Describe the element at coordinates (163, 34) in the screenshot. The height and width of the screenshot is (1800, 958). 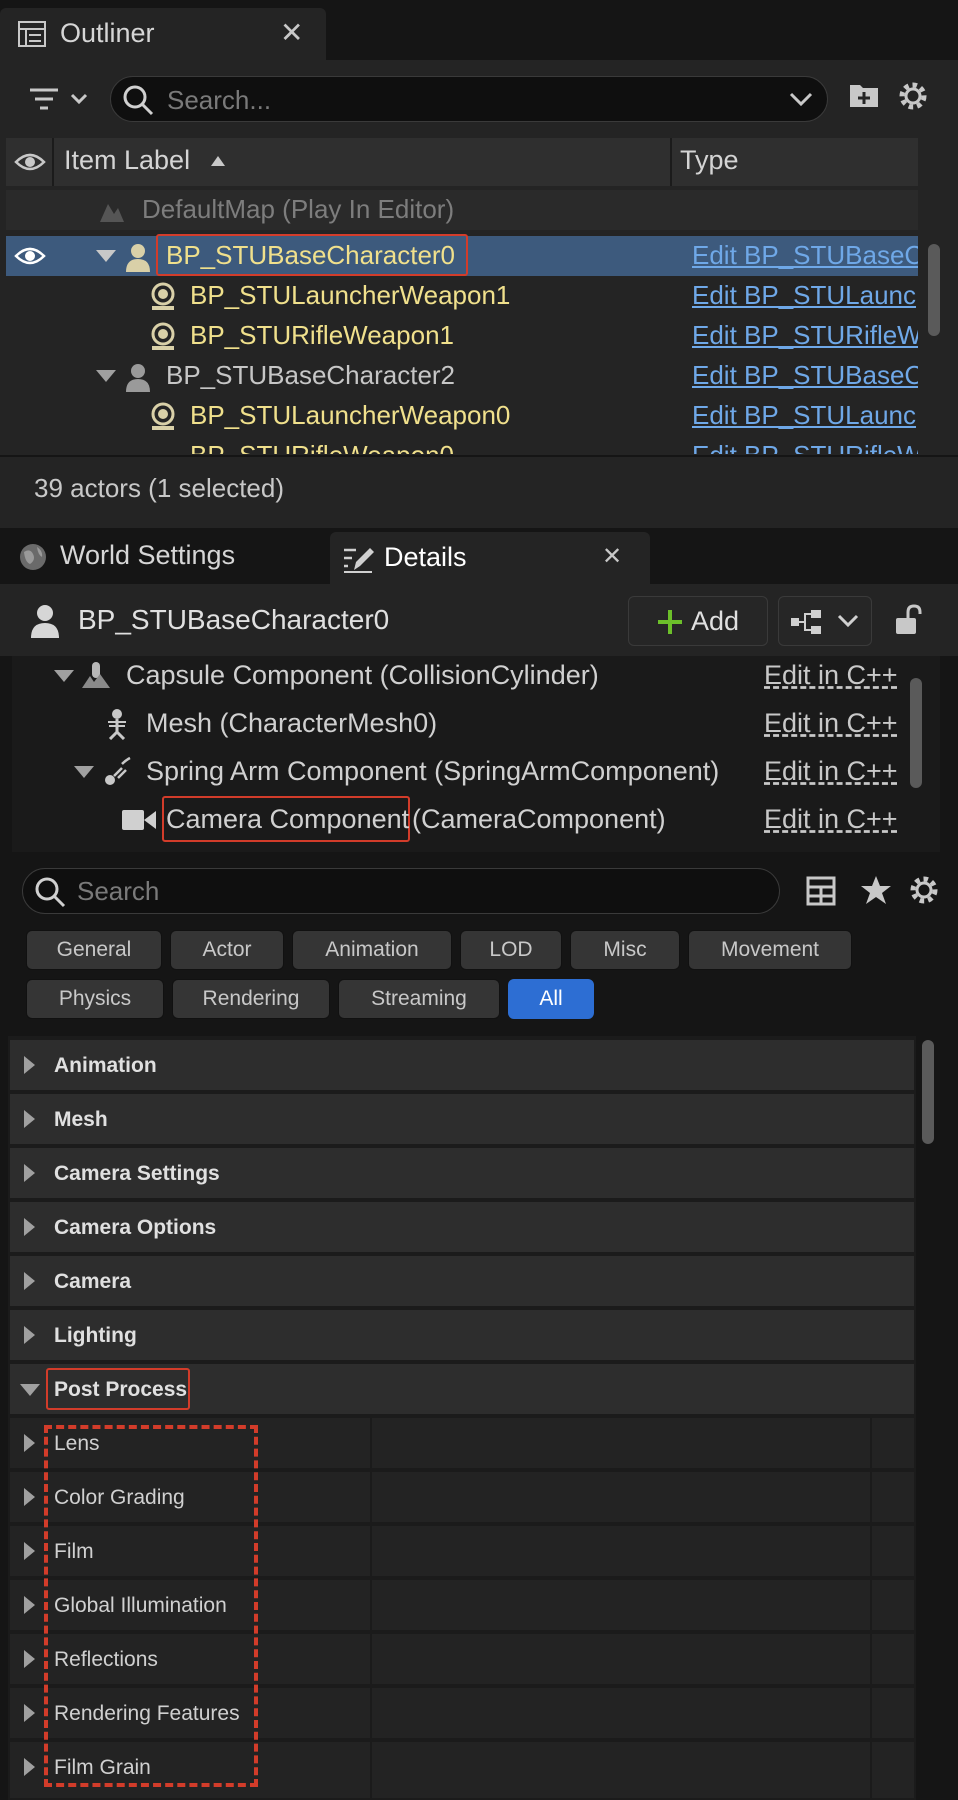
I see `tab-outliner: Outliner ✕` at that location.